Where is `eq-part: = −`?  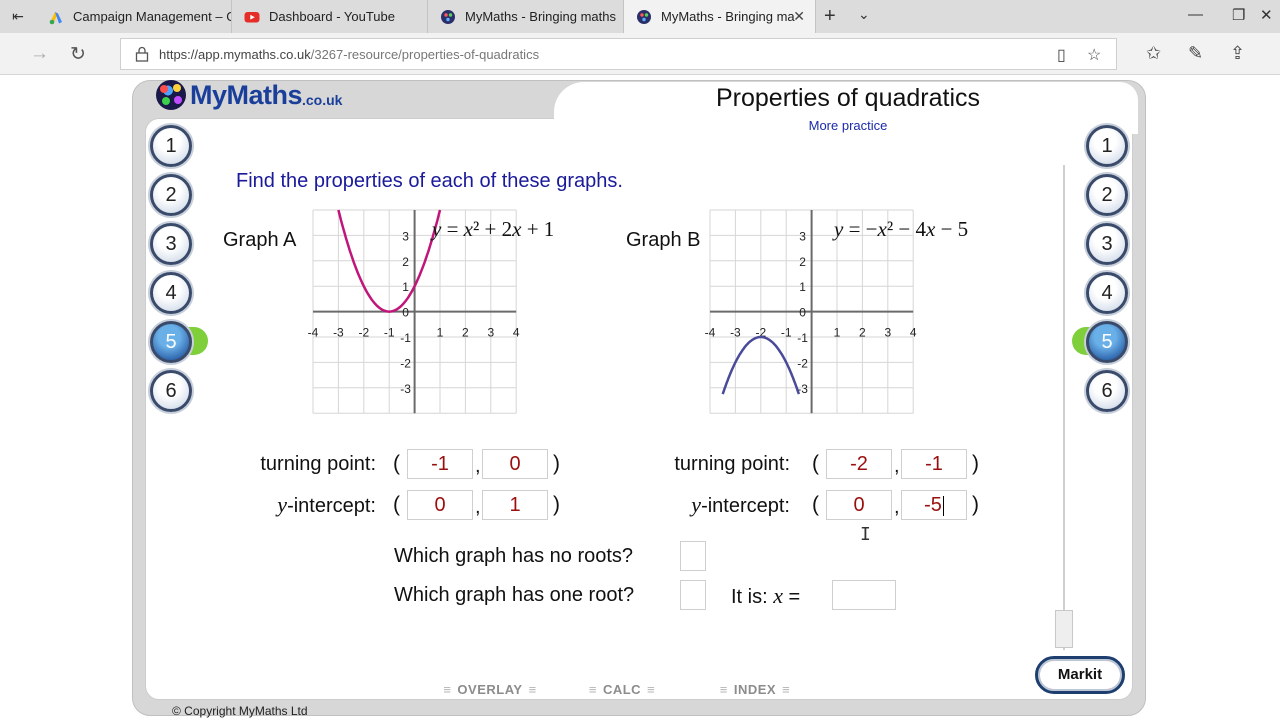
eq-part: = − is located at coordinates (860, 229).